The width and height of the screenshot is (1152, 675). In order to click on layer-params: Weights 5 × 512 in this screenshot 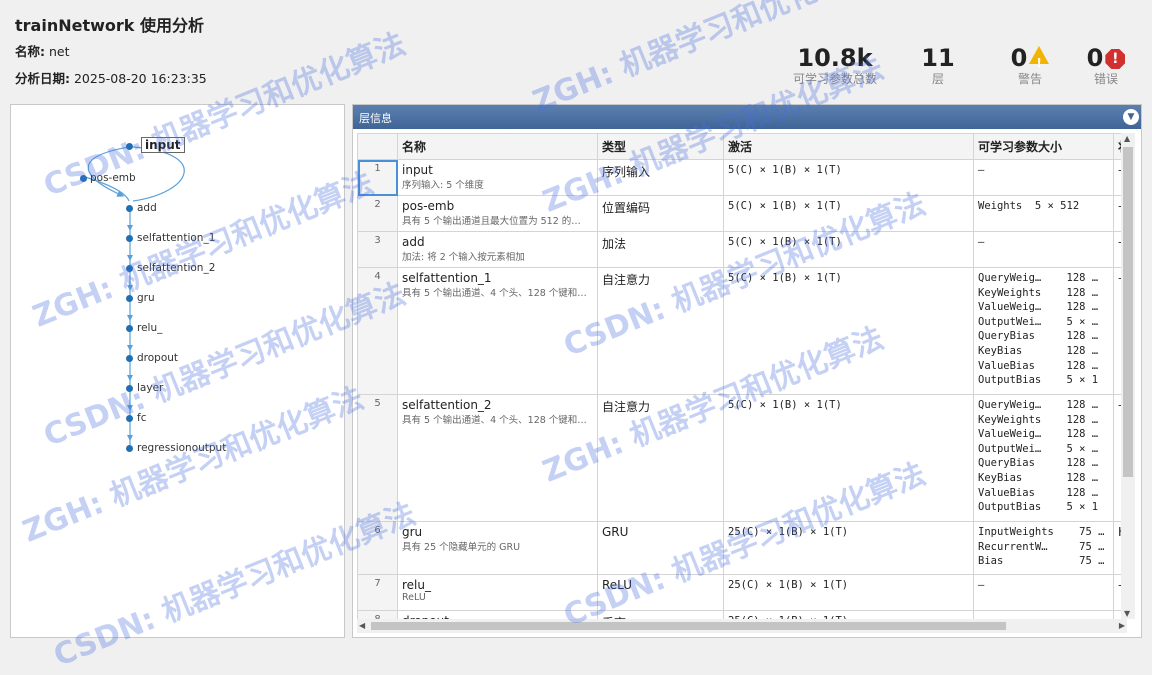, I will do `click(1043, 213)`.